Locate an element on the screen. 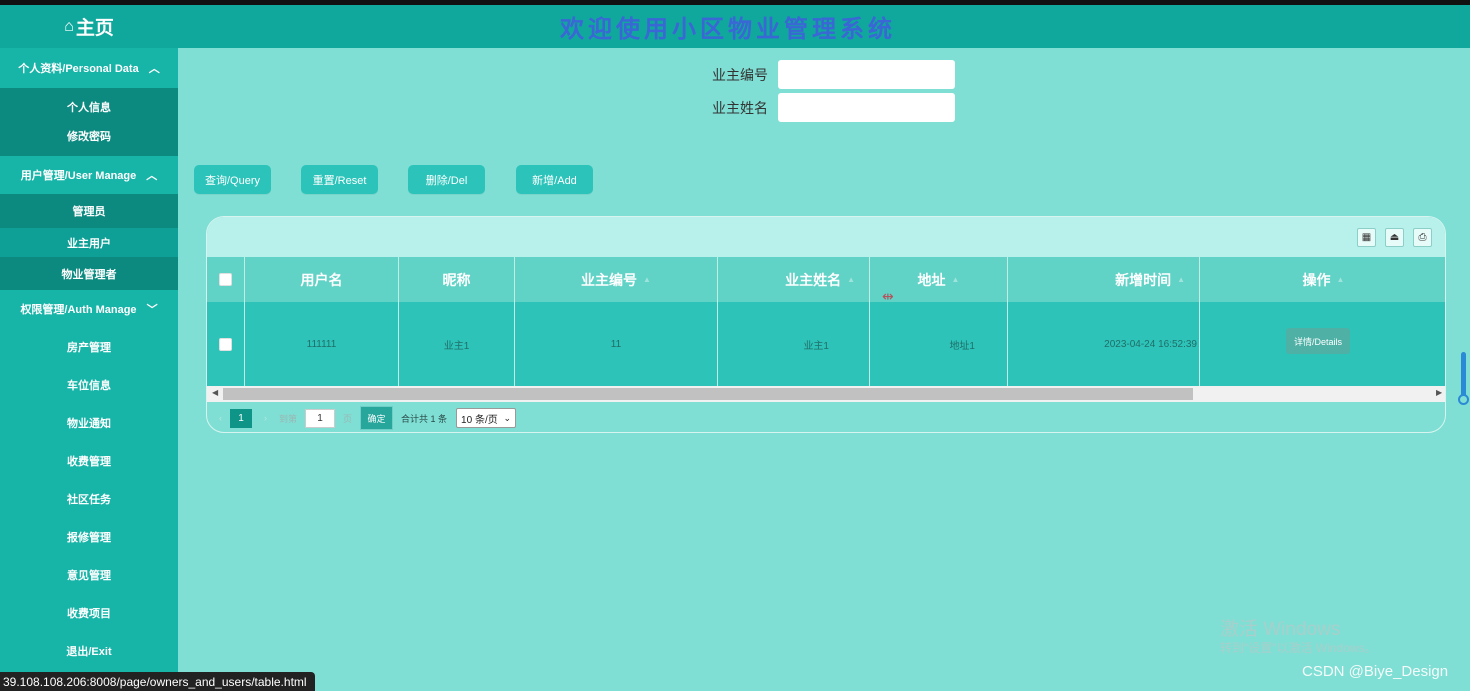 The width and height of the screenshot is (1470, 691). sidebar-item-repairs: 报修管理 is located at coordinates (89, 537).